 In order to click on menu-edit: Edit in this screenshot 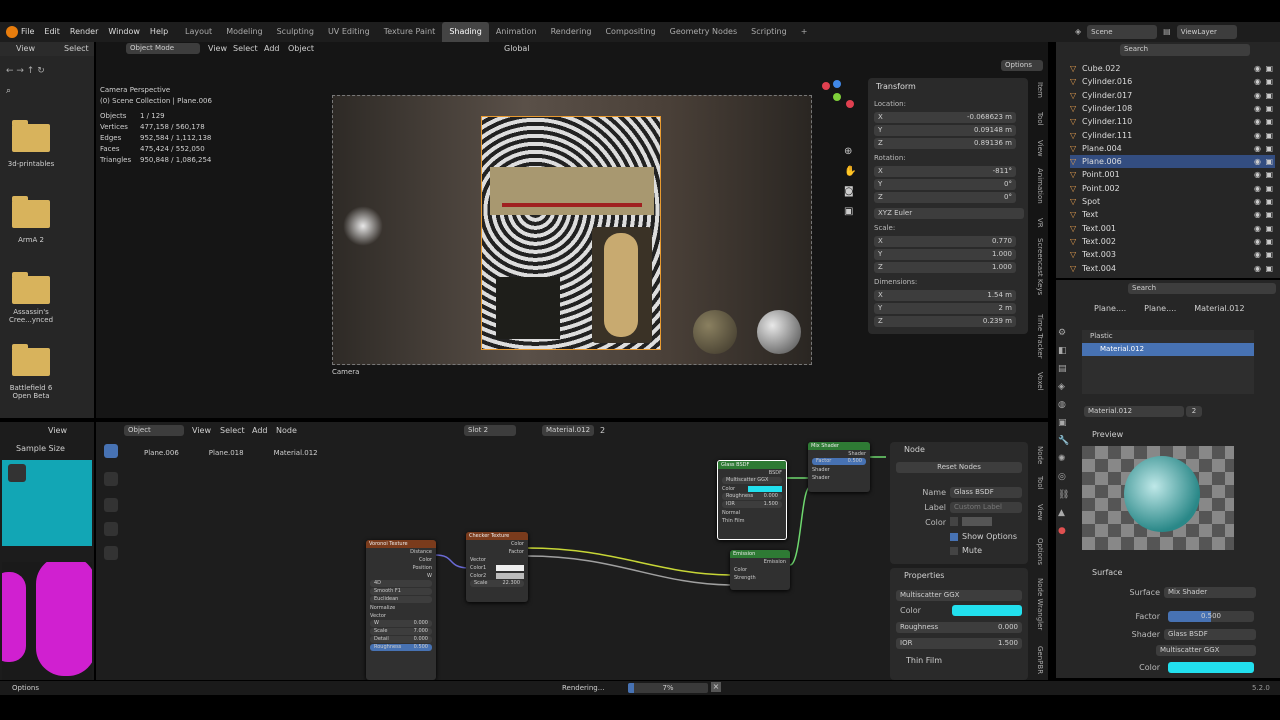, I will do `click(52, 32)`.